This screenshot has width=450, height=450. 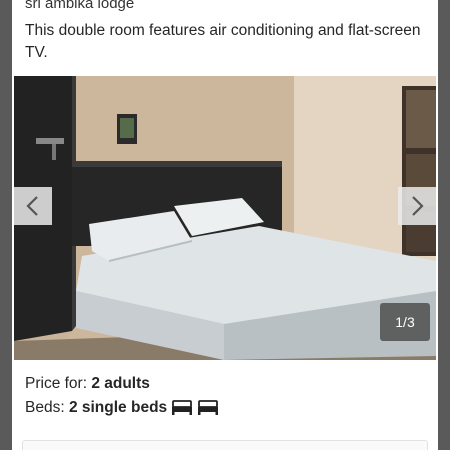 I want to click on background-page-left-edge, so click(x=6, y=225).